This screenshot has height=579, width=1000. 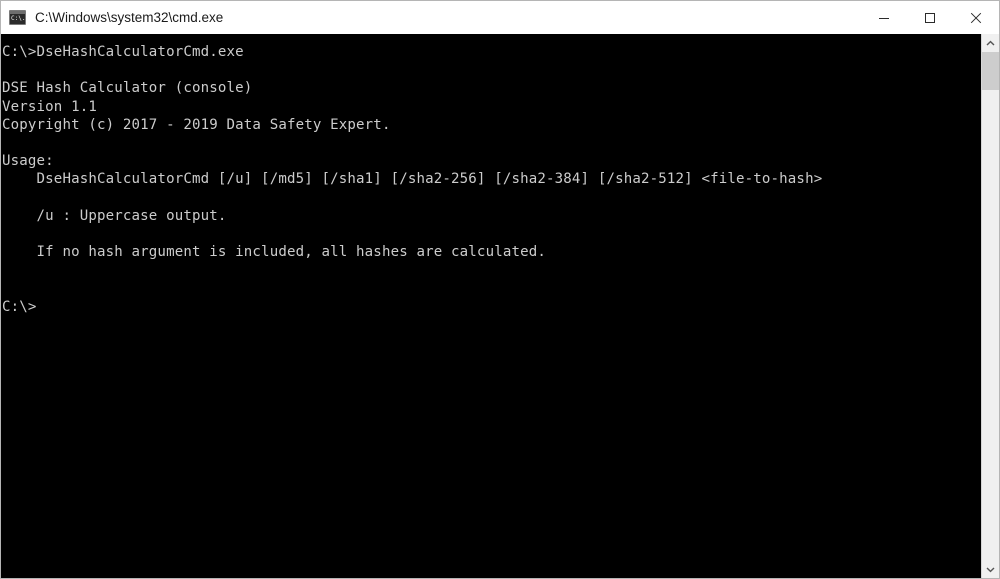 I want to click on title-bar-left: C:\. C:\Windows\system32\cmd.exe, so click(x=431, y=17).